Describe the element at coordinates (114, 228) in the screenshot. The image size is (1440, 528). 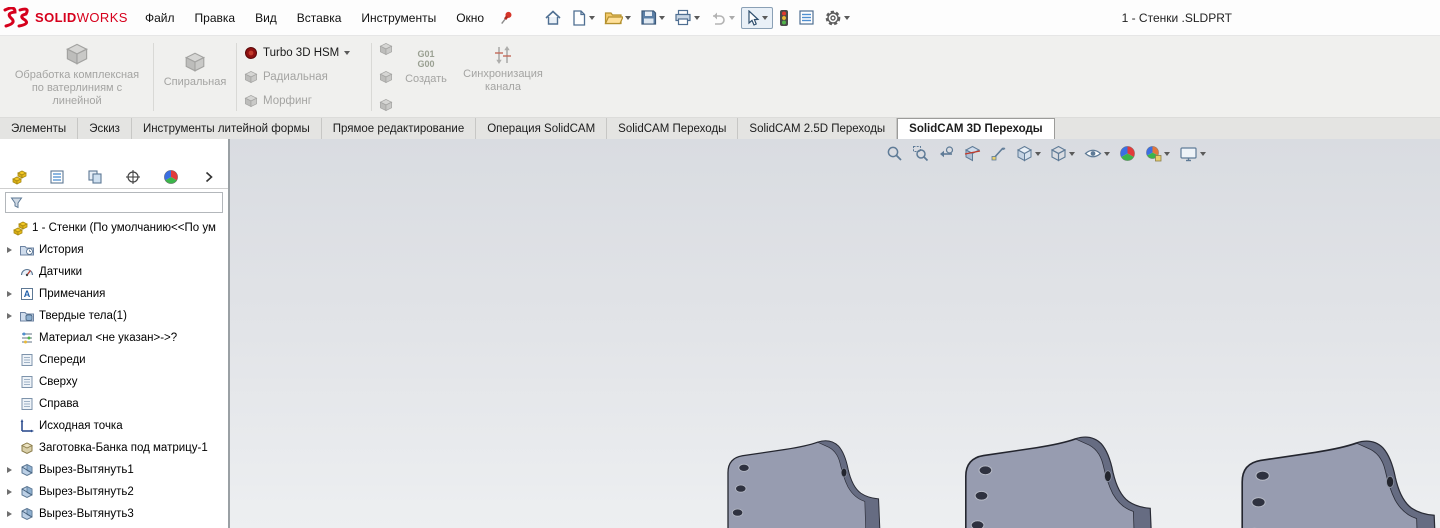
I see `tree-root-part: 1 - Стенки (По умолчанию<<По ум` at that location.